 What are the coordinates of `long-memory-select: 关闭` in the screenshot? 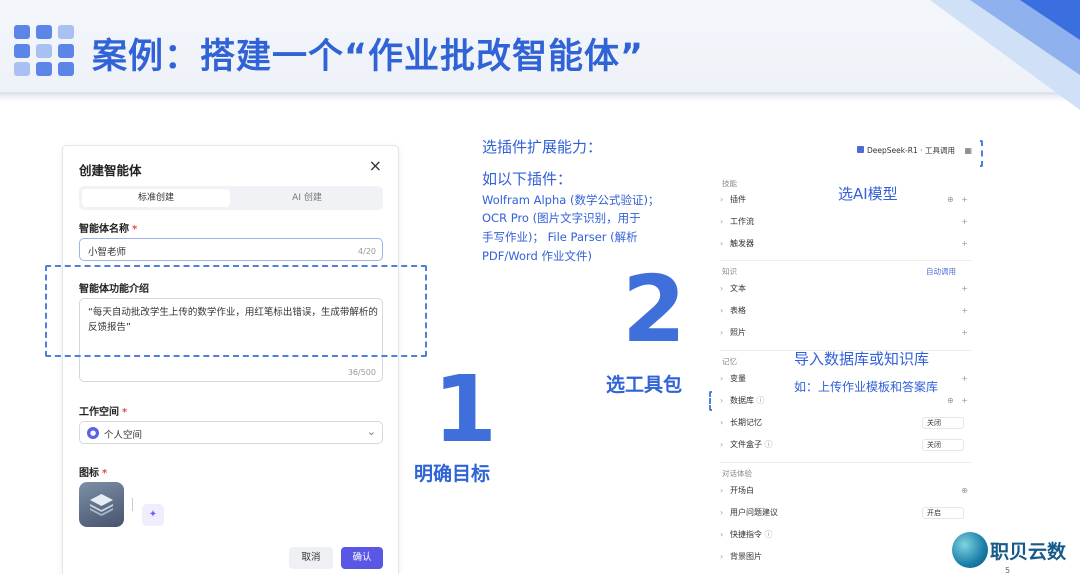 It's located at (943, 423).